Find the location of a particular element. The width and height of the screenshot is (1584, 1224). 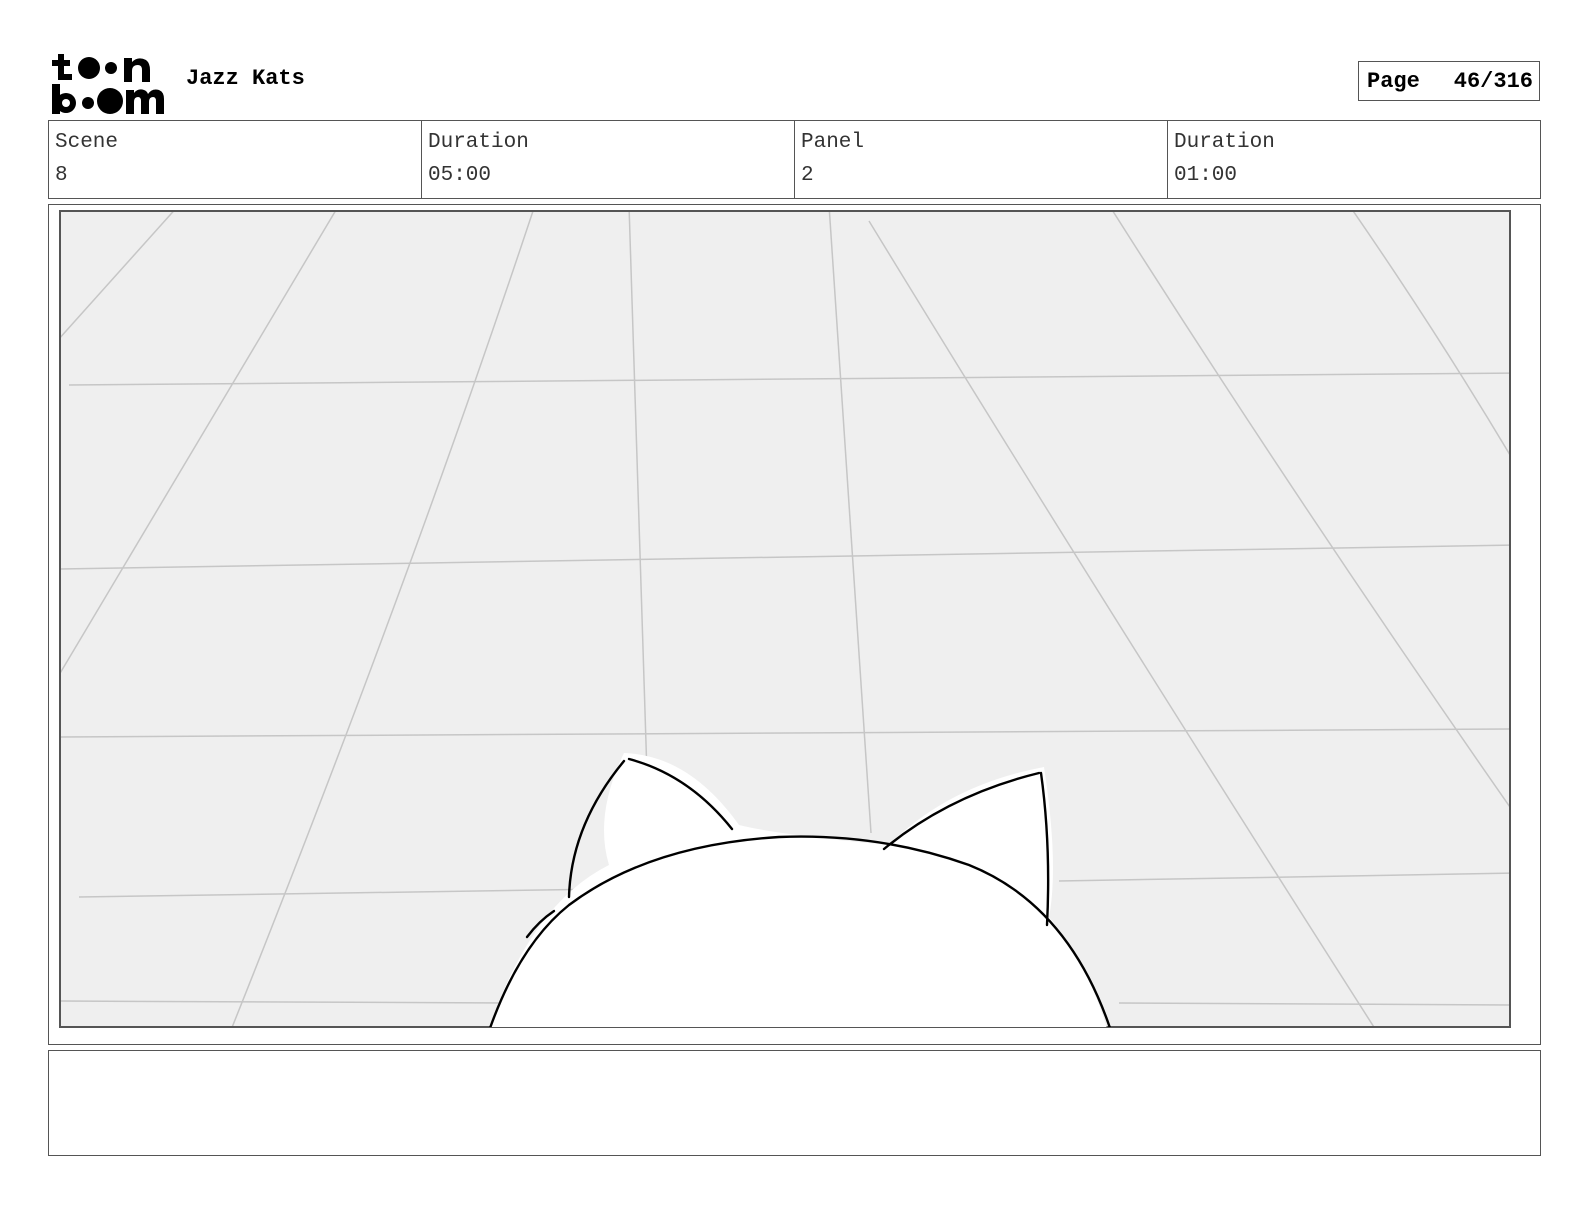

scene-label: Scene is located at coordinates (87, 142).